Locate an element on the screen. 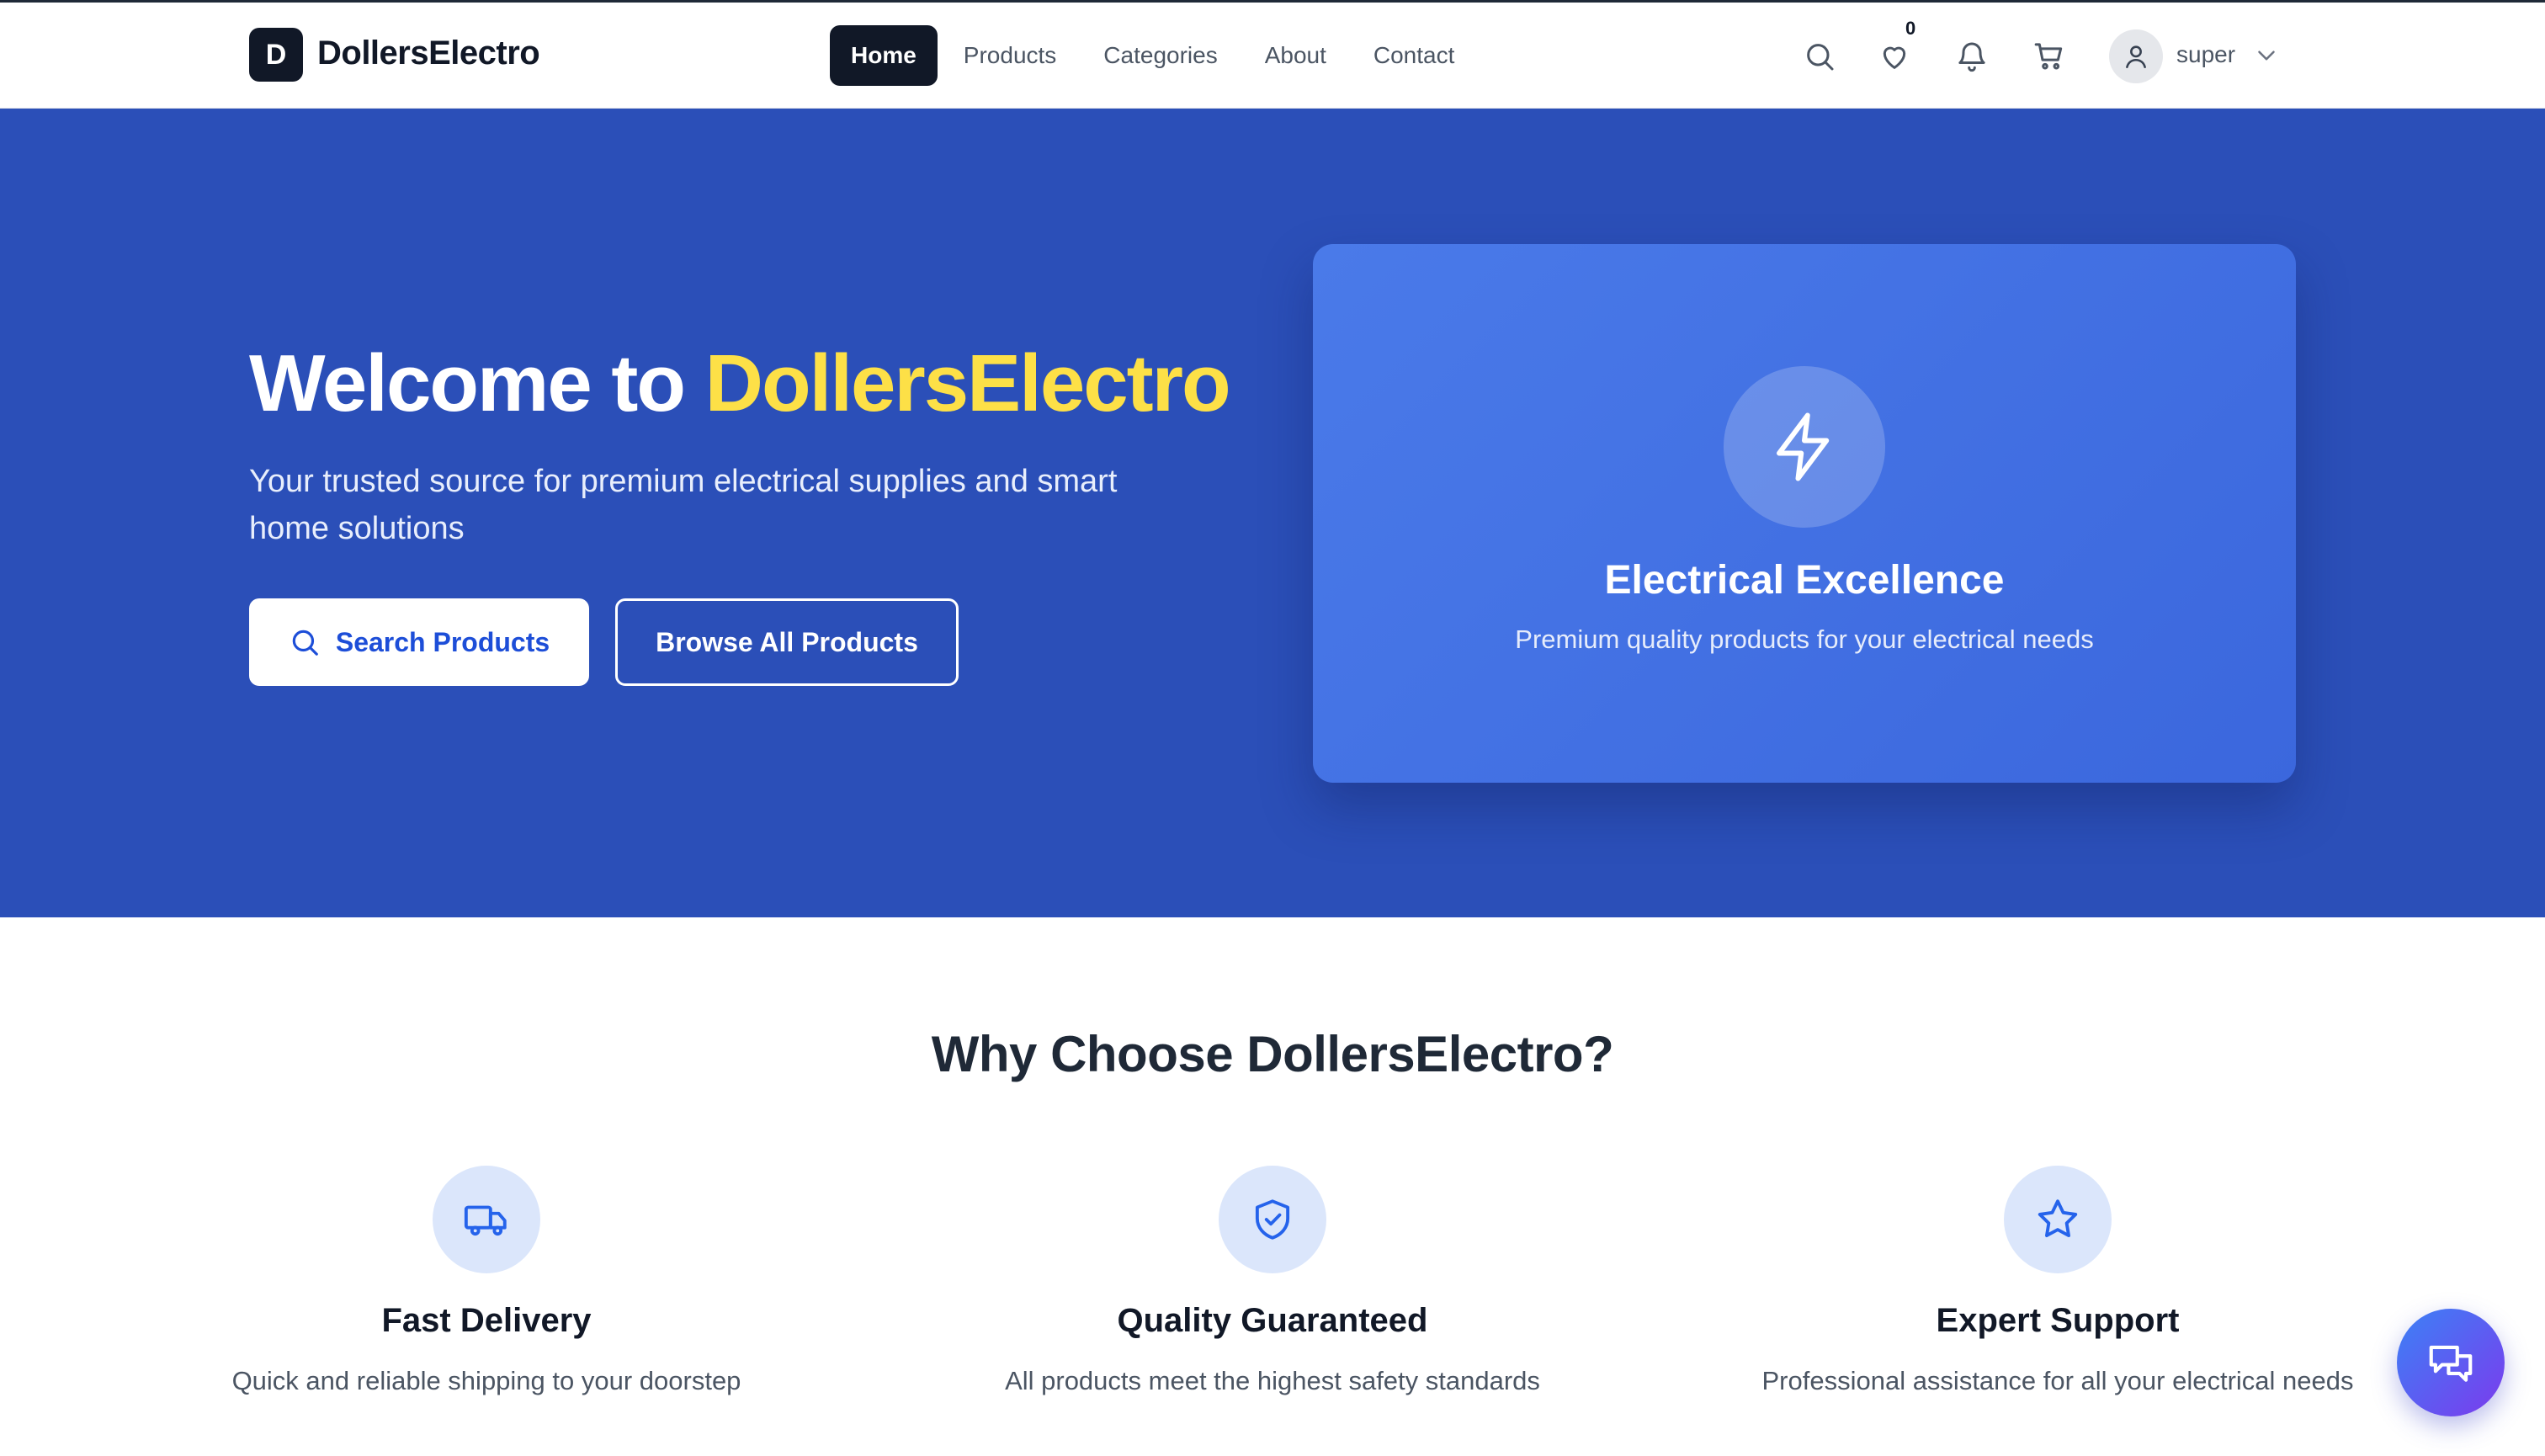 This screenshot has height=1456, width=2545. nav-about: About is located at coordinates (1295, 55).